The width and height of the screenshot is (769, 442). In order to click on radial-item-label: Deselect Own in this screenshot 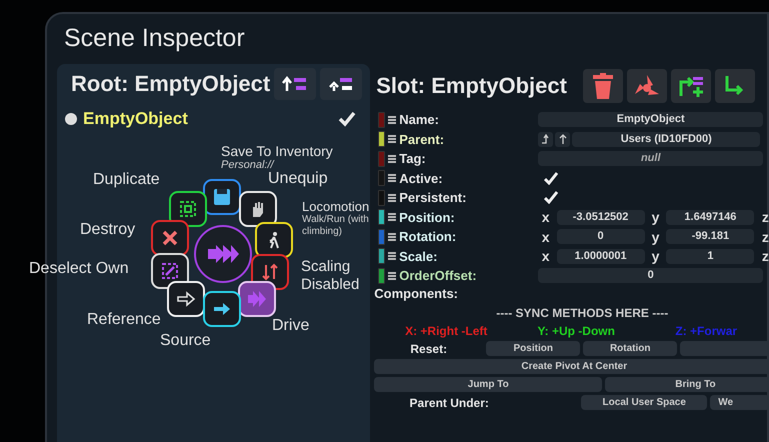, I will do `click(79, 269)`.